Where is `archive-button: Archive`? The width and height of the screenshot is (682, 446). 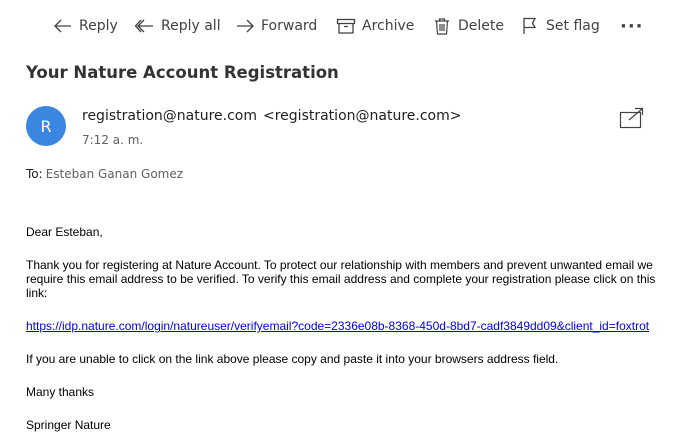
archive-button: Archive is located at coordinates (375, 26).